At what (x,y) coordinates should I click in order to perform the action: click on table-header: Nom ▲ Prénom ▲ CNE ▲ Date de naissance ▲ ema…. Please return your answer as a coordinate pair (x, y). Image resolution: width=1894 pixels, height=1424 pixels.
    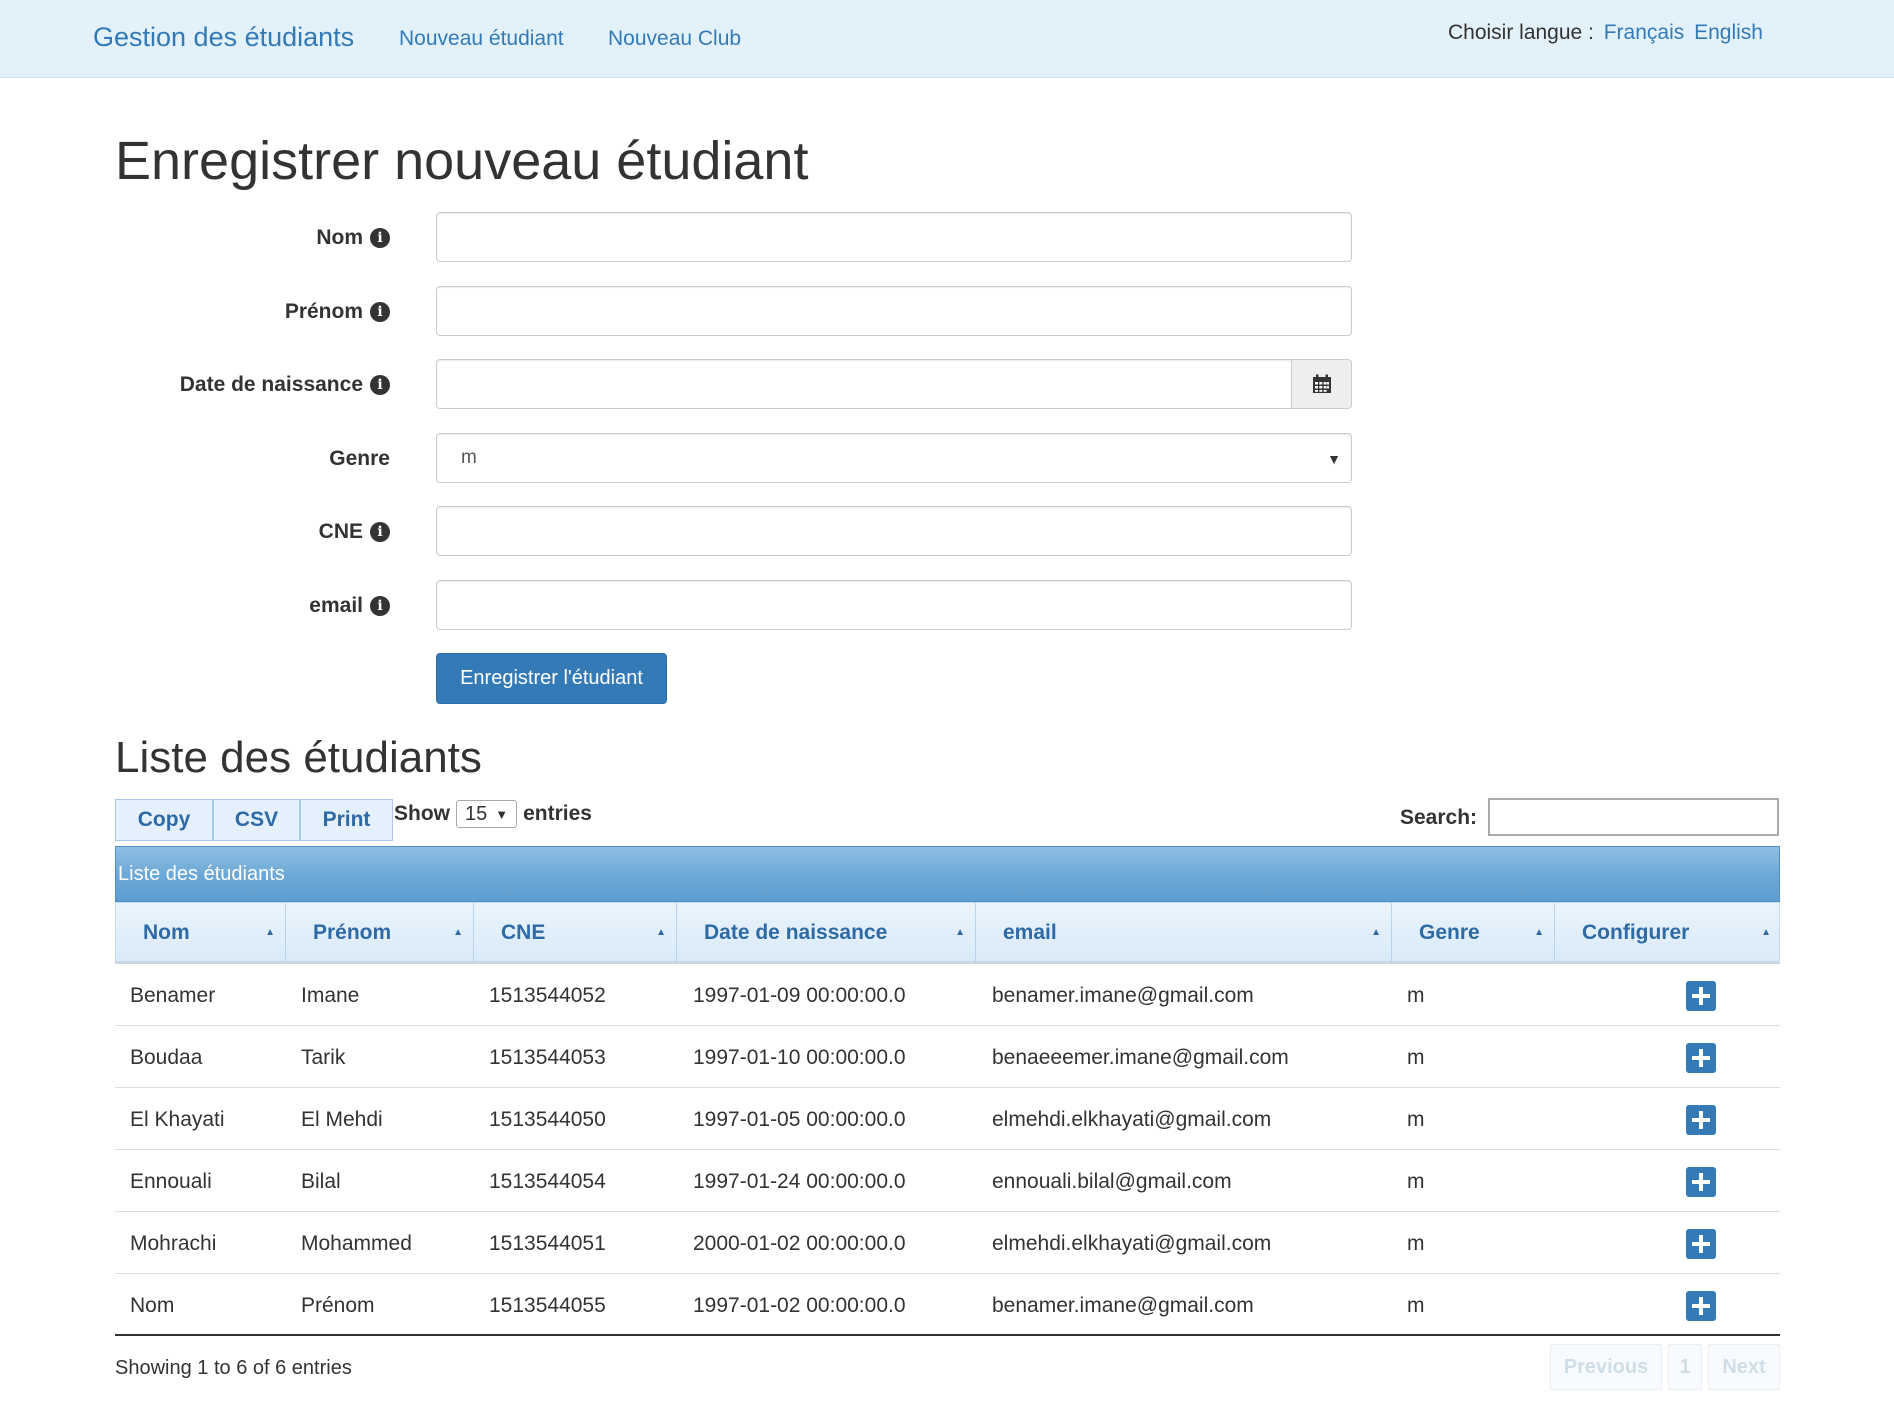
    Looking at the image, I should click on (947, 933).